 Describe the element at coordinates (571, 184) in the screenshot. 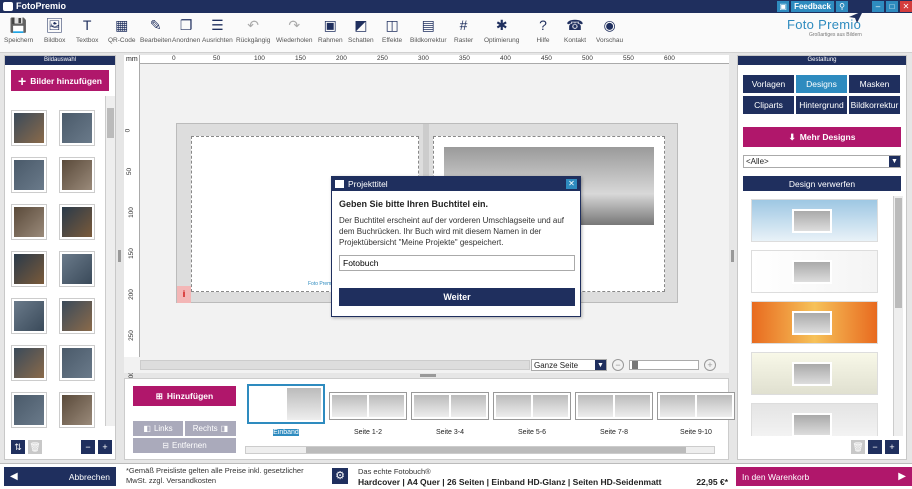

I see `dialog-close-button: ✕` at that location.